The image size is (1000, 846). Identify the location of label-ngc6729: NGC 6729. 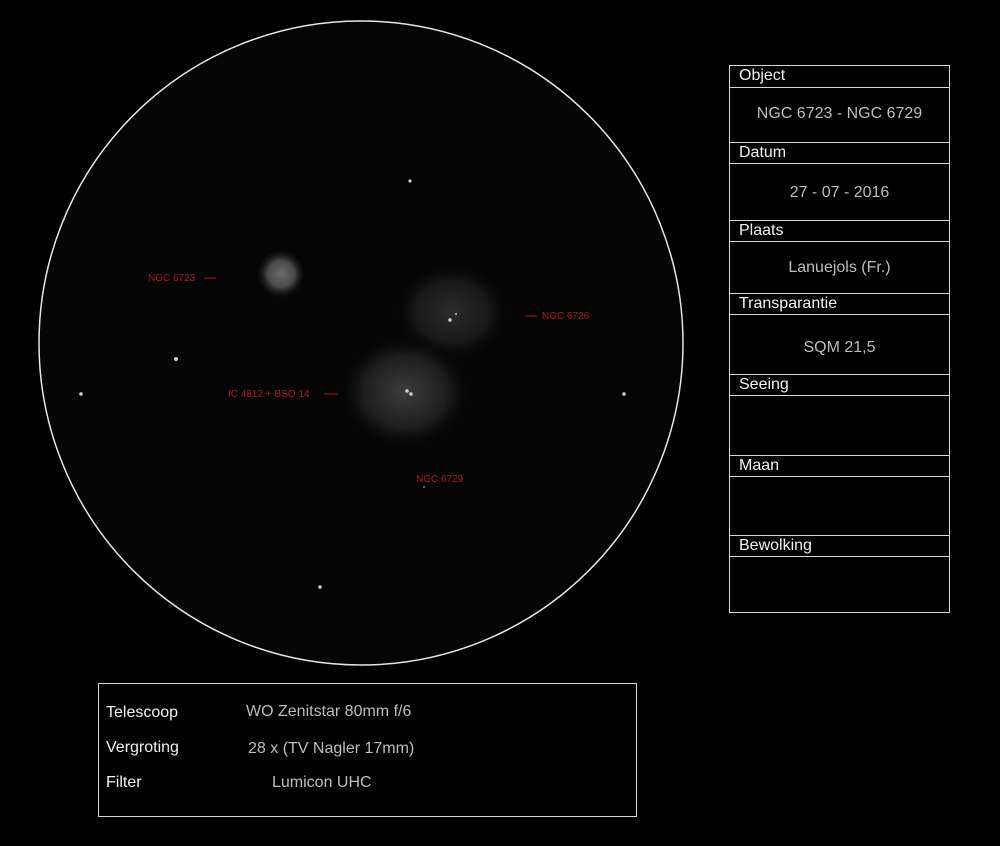
(440, 479).